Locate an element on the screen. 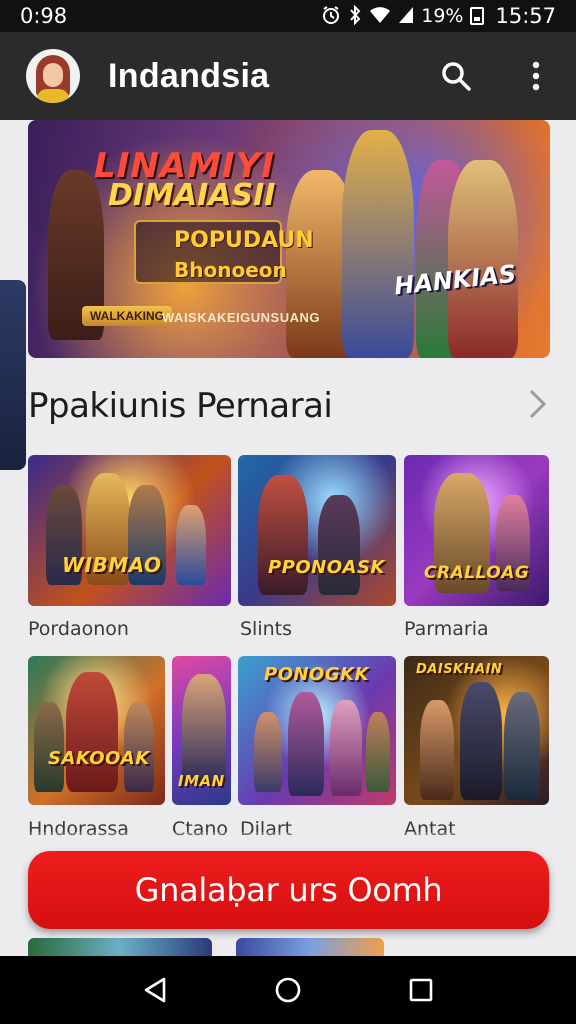 The image size is (576, 1024). wifi-icon is located at coordinates (380, 16).